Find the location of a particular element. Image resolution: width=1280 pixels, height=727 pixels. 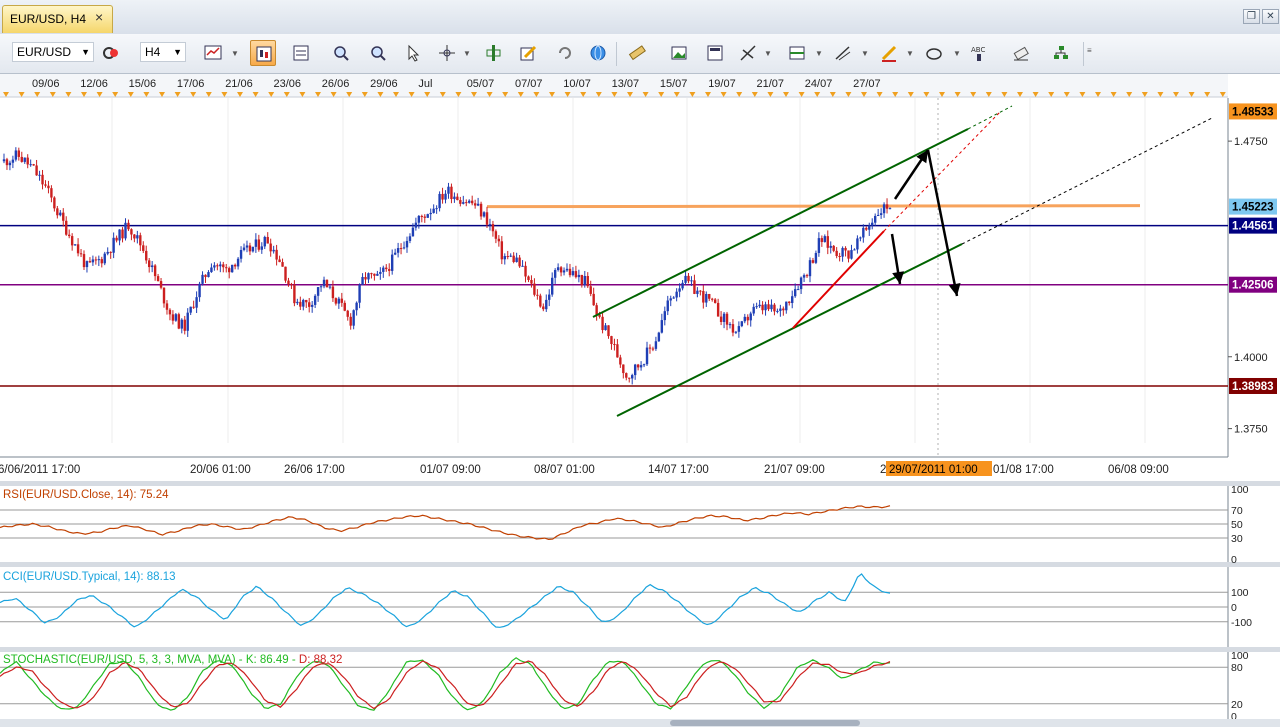

refresh-icon is located at coordinates (565, 53).